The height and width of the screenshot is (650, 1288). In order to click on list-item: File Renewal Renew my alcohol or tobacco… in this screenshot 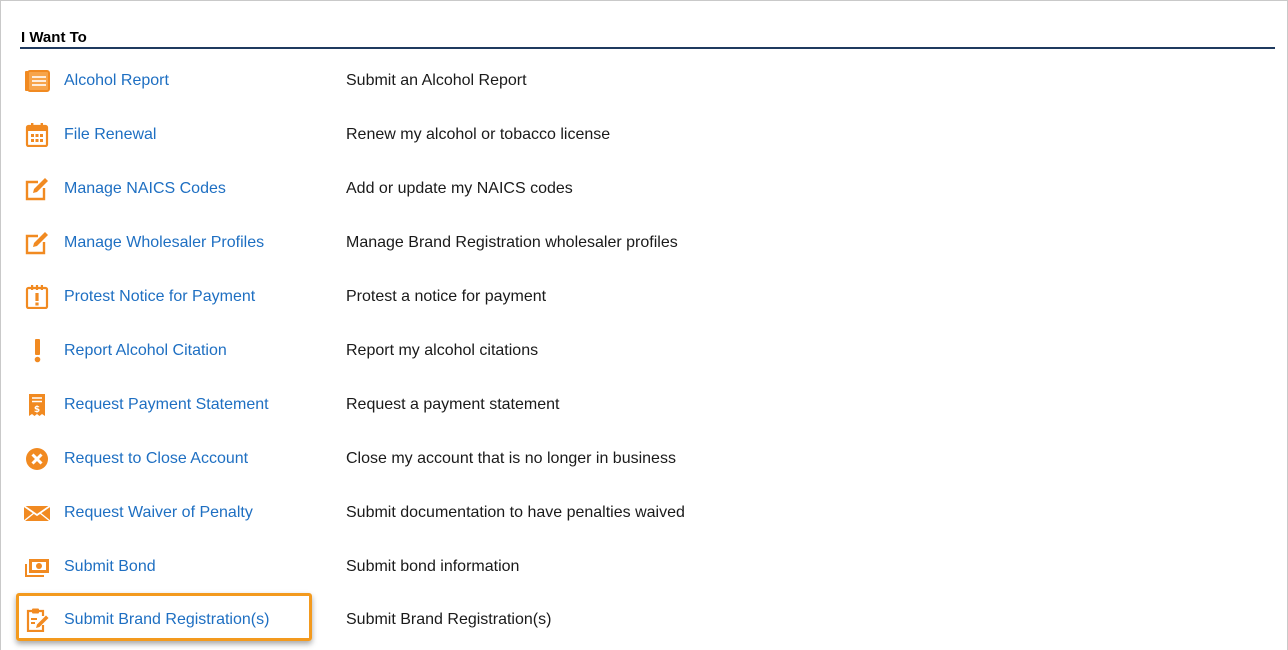, I will do `click(640, 135)`.